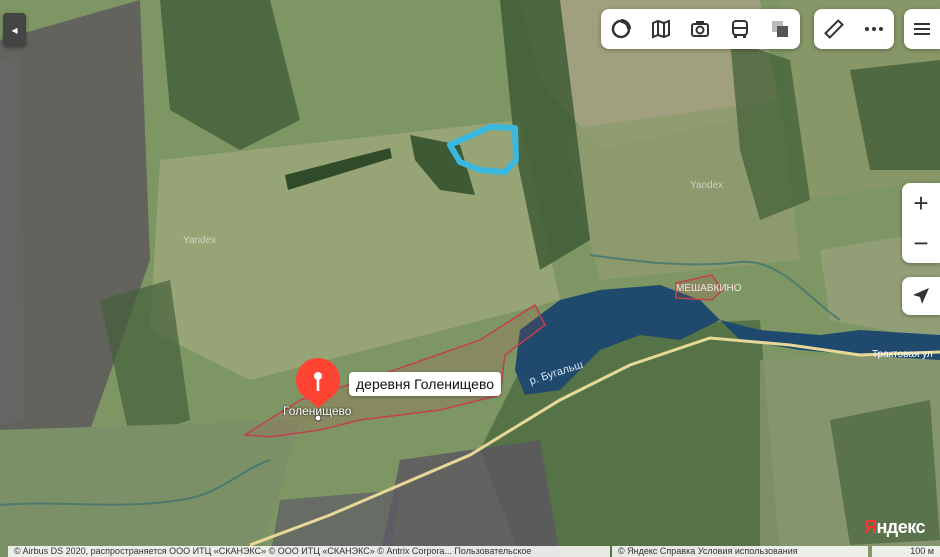 Image resolution: width=940 pixels, height=557 pixels. What do you see at coordinates (740, 551) in the screenshot?
I see `terms-footer: © Яндекс Справка Условия использования` at bounding box center [740, 551].